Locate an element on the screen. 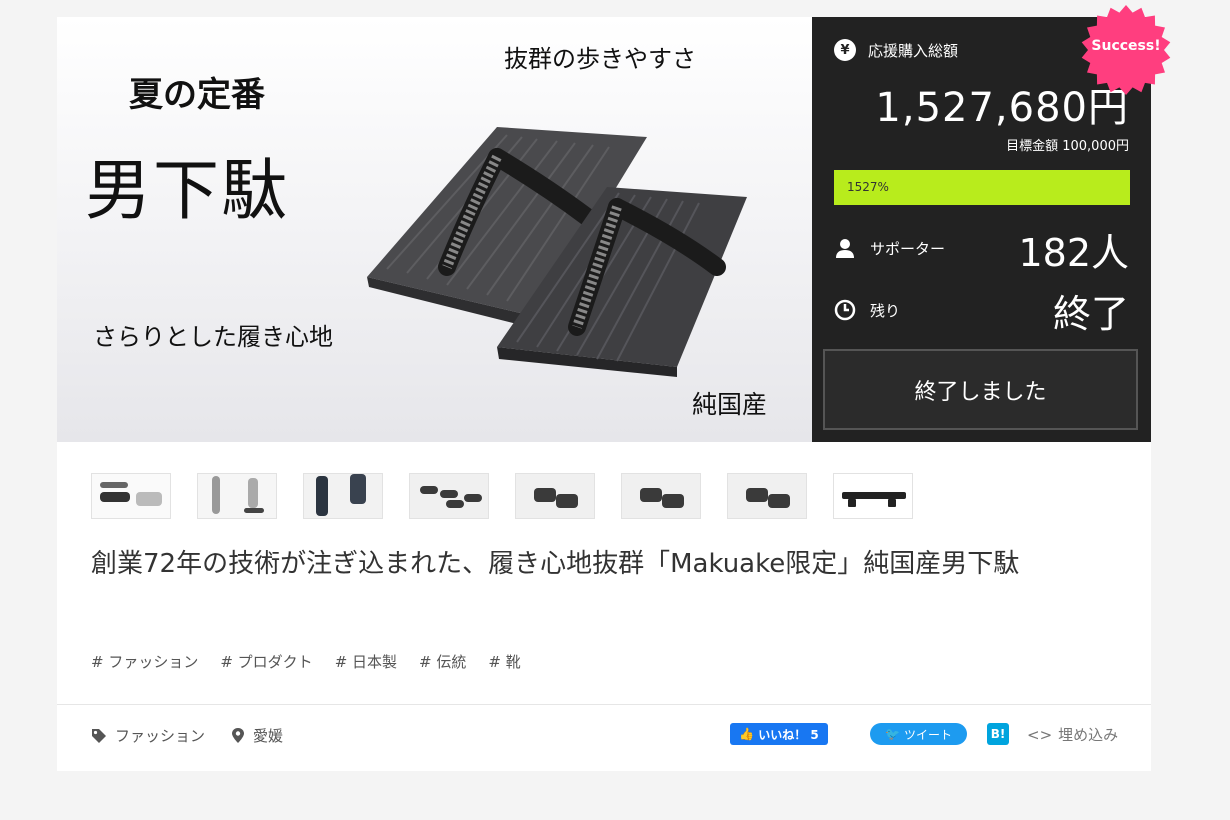  tag-list: # ファッション # プロダクト # 日本製 # 伝統 # 靴 is located at coordinates (306, 661).